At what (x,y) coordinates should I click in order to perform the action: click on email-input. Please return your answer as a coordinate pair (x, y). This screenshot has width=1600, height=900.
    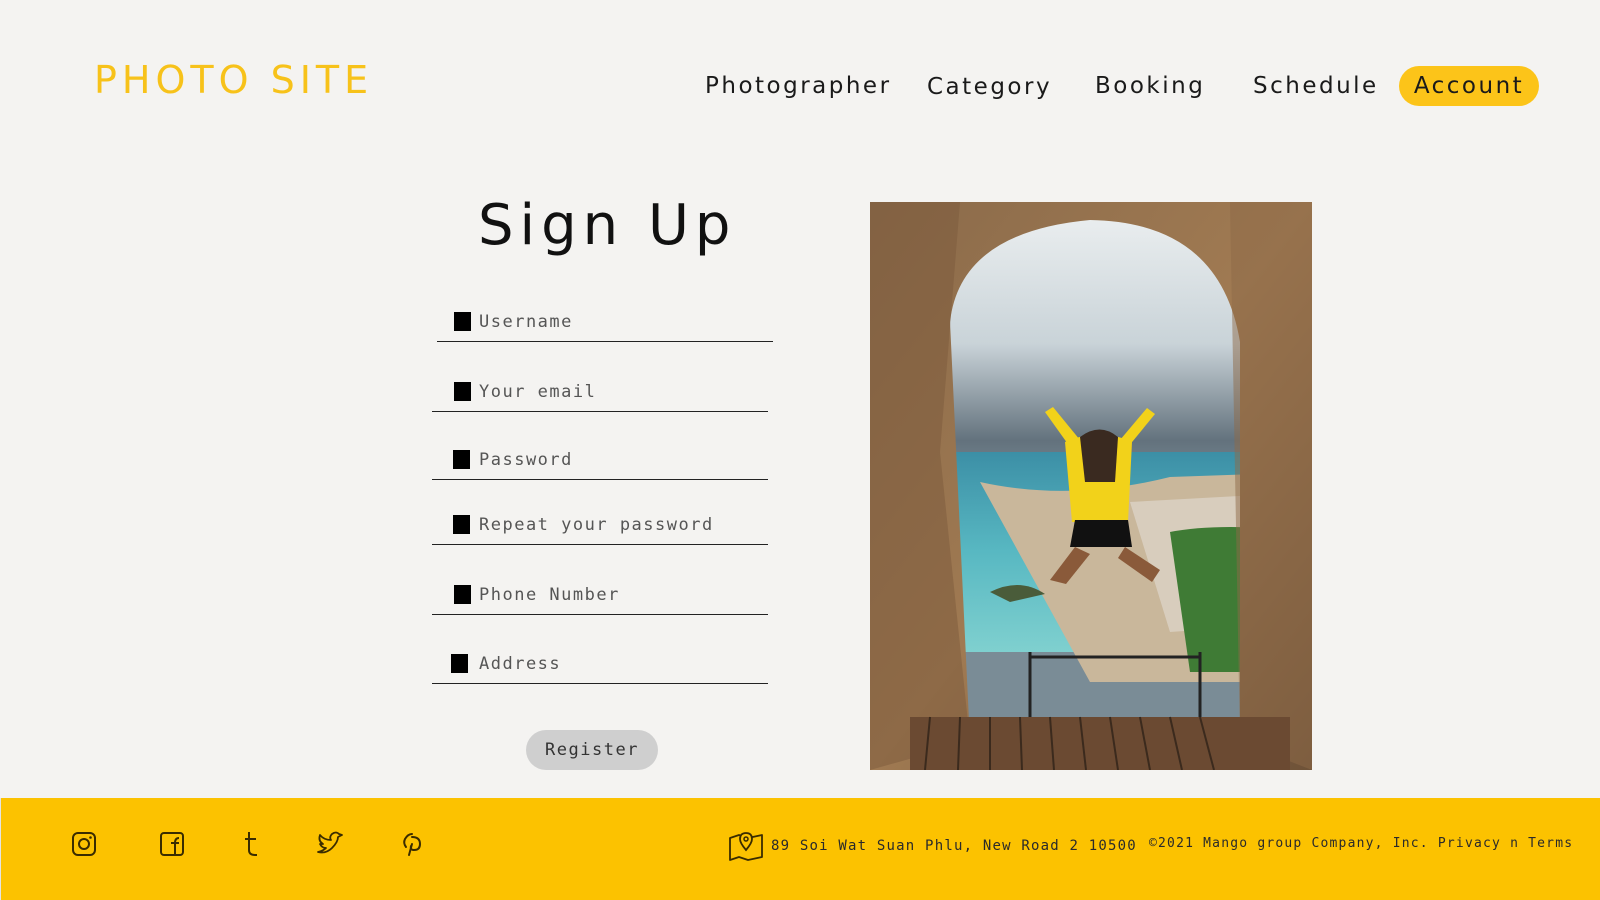
    Looking at the image, I should click on (621, 392).